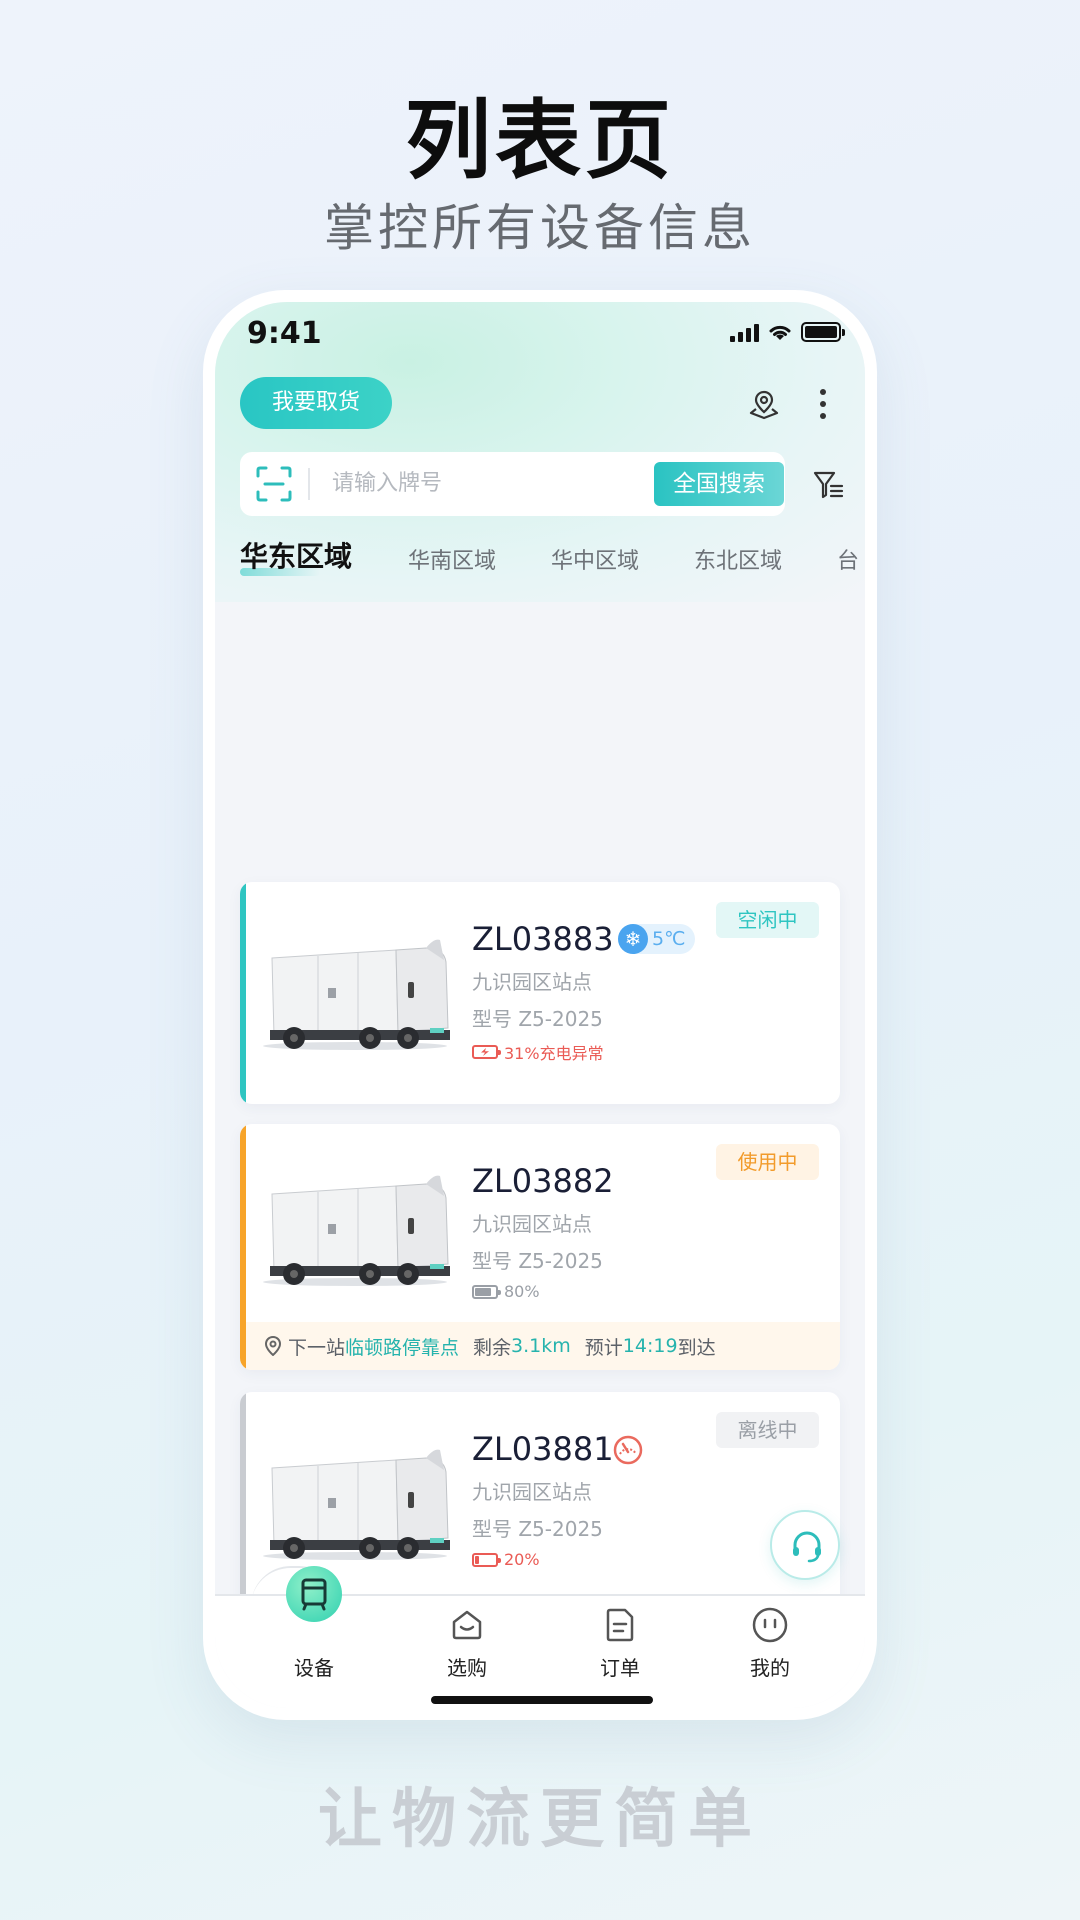  What do you see at coordinates (744, 332) in the screenshot?
I see `cellular-signal-icon` at bounding box center [744, 332].